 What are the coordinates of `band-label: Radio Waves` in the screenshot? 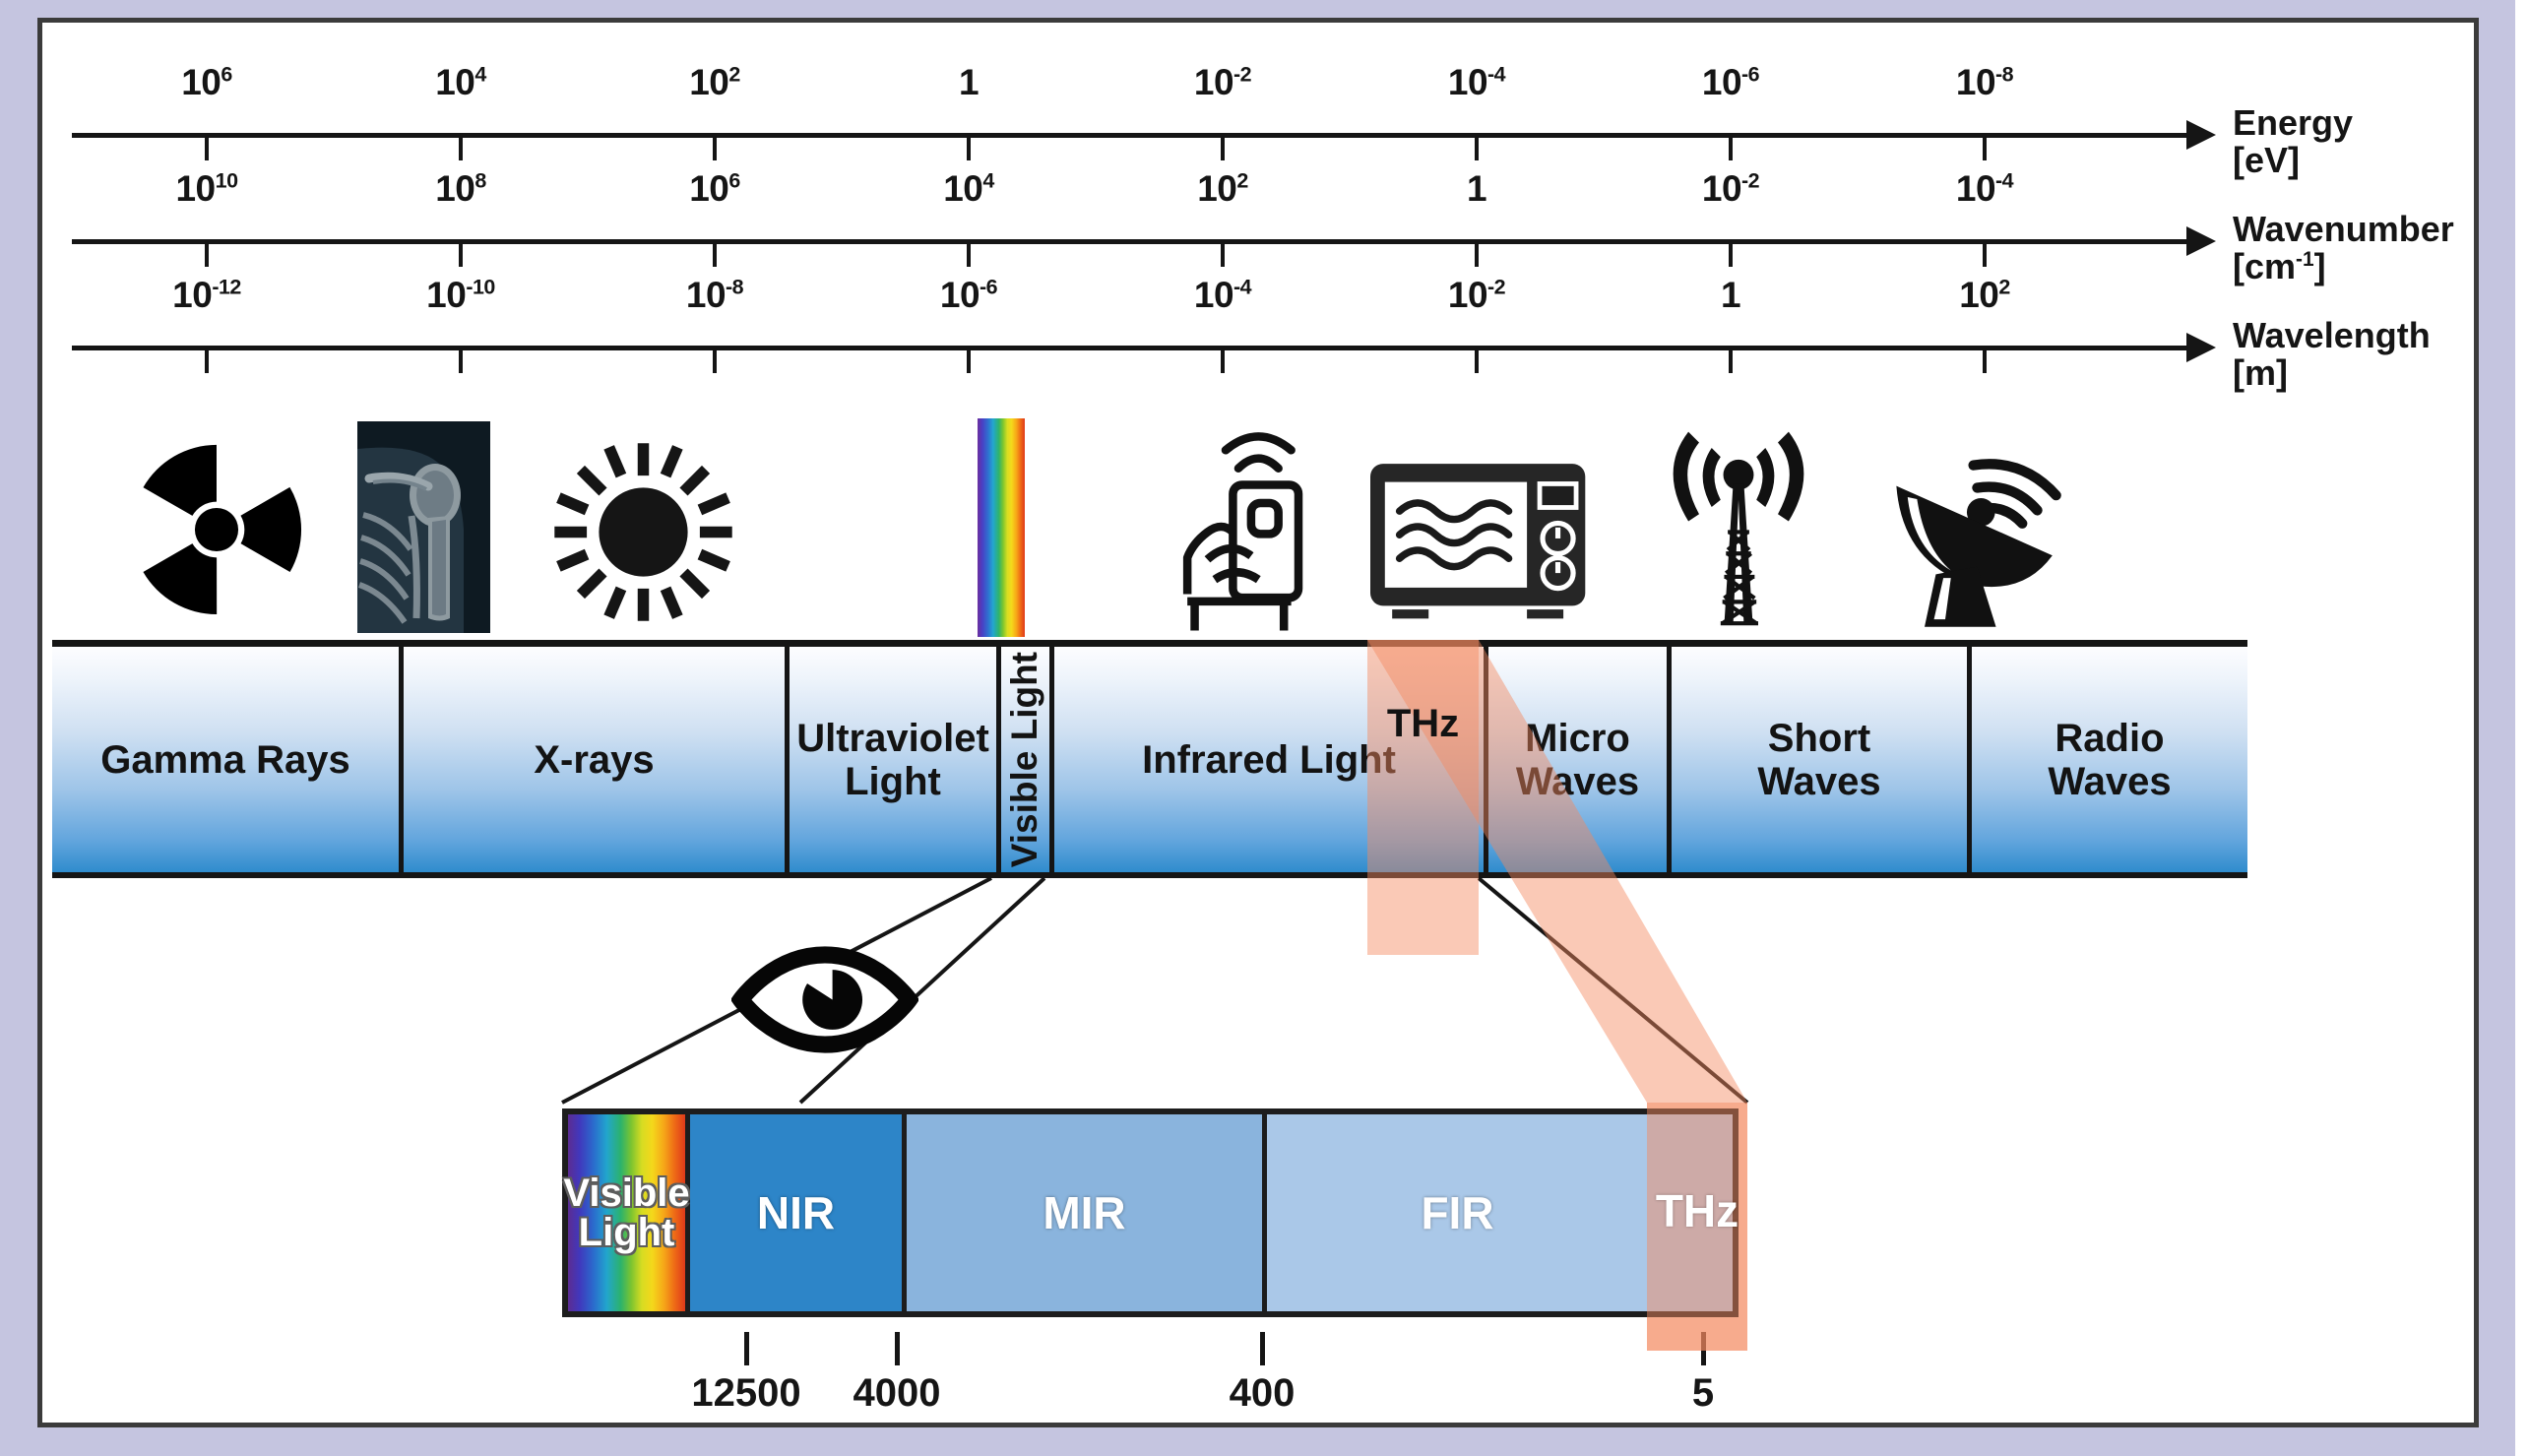 It's located at (2110, 759).